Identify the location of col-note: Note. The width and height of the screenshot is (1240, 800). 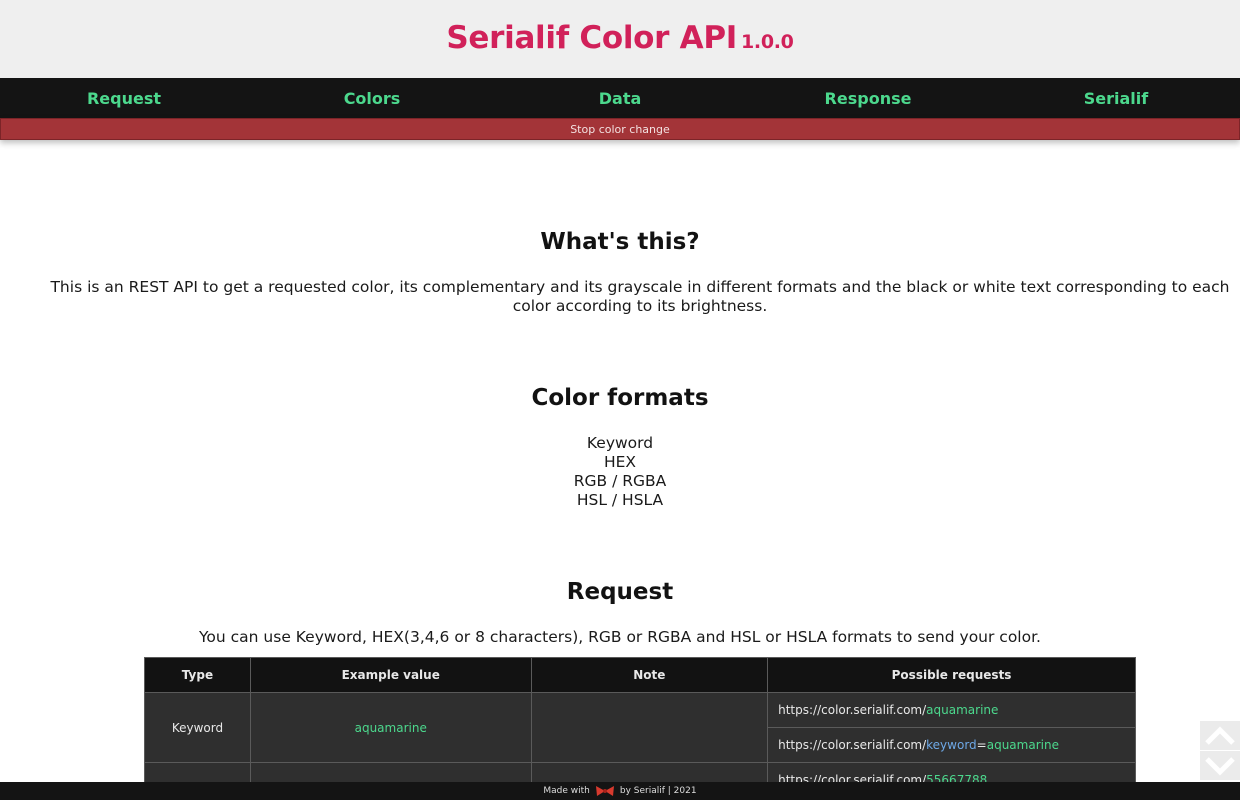
(649, 675).